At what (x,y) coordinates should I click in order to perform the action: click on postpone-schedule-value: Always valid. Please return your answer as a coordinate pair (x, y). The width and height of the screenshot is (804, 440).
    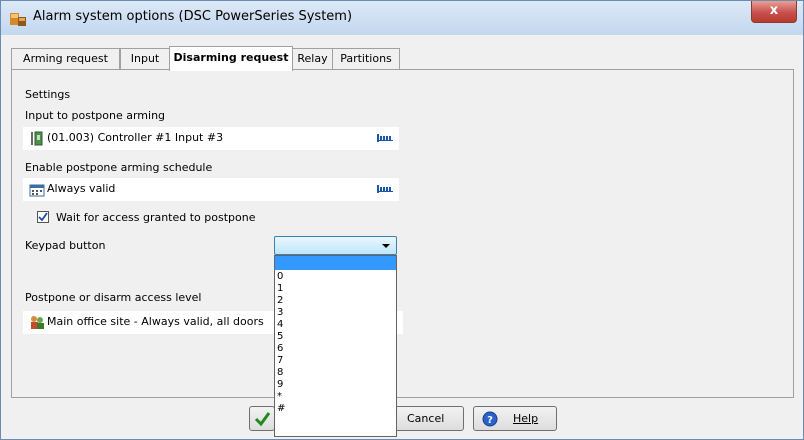
    Looking at the image, I should click on (81, 188).